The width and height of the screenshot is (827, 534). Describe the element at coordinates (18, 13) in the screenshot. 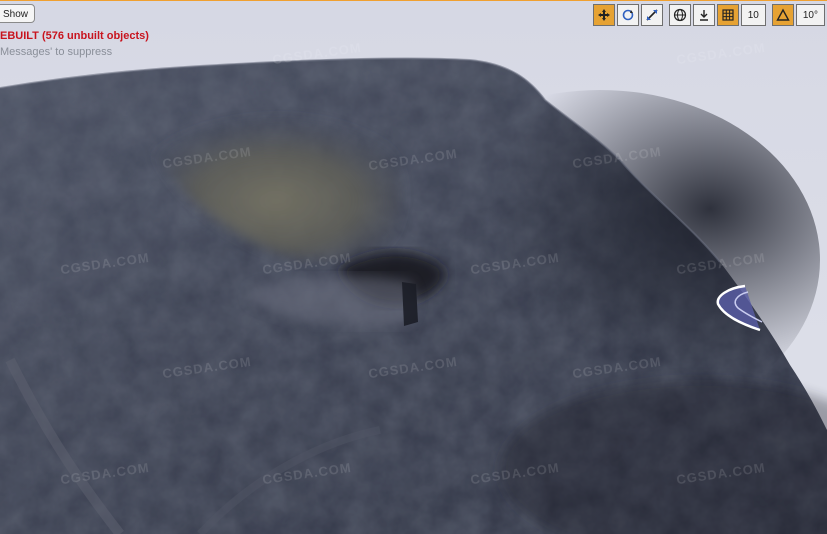

I see `show-flags-button: Show` at that location.